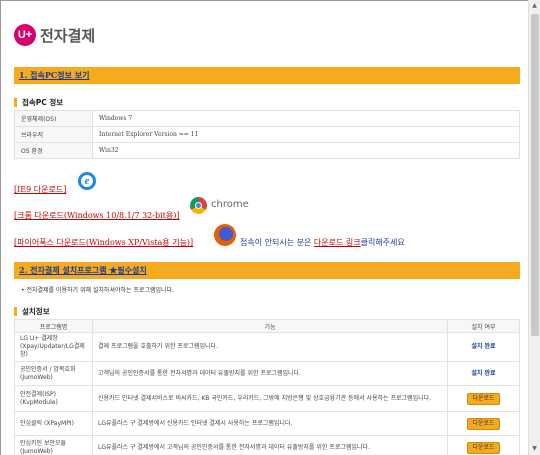 The image size is (540, 455). I want to click on scroll-up-arrow-icon: ▲, so click(534, 6).